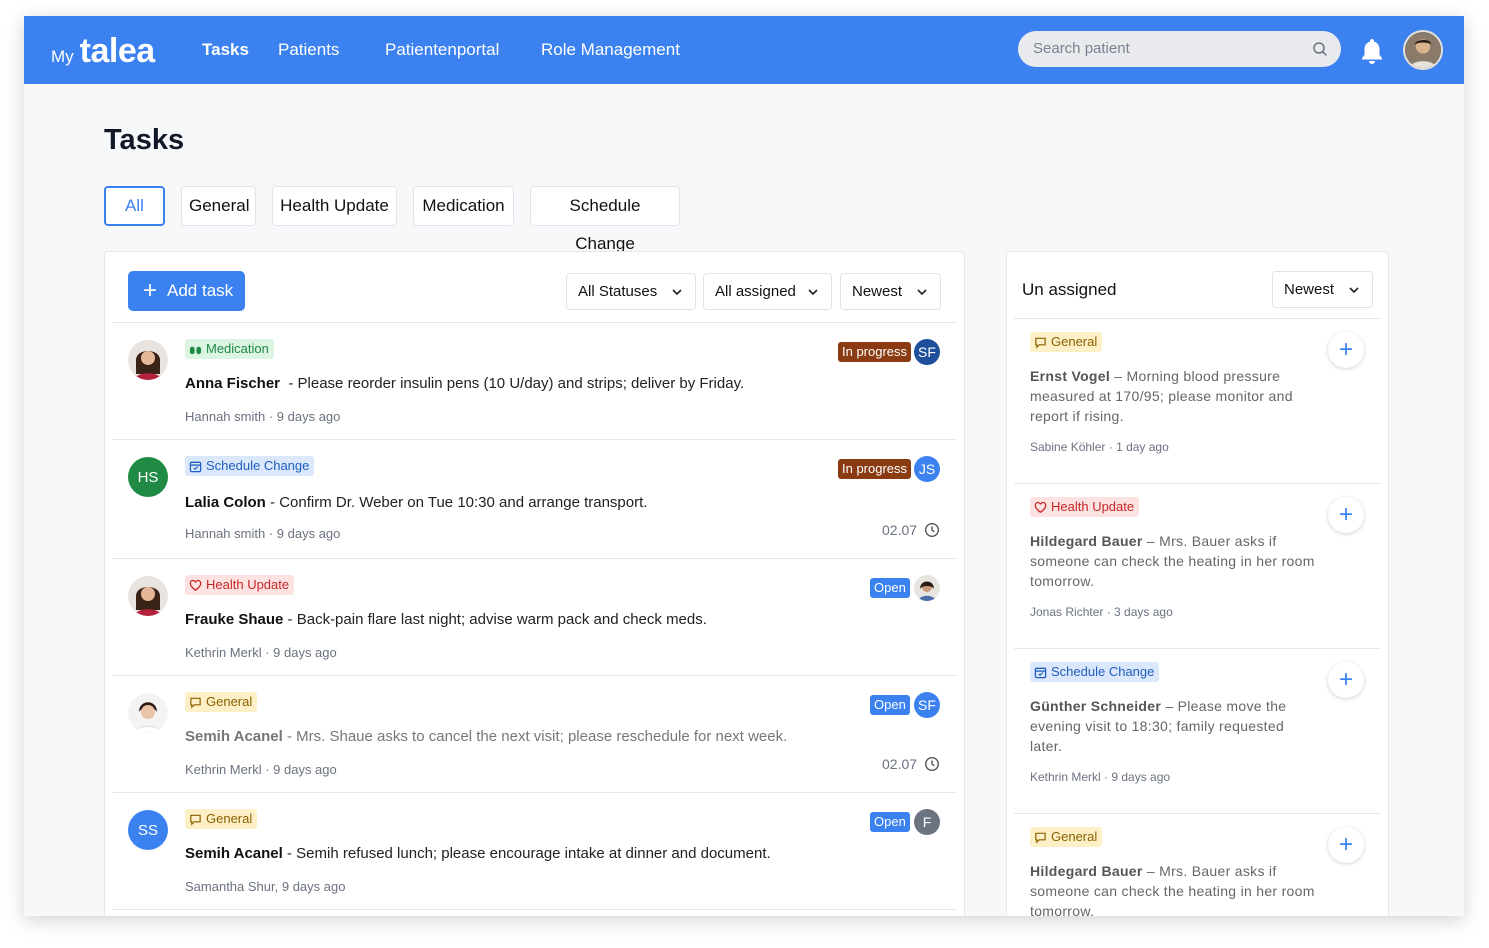  I want to click on patient-name: Anna Fischer, so click(233, 383).